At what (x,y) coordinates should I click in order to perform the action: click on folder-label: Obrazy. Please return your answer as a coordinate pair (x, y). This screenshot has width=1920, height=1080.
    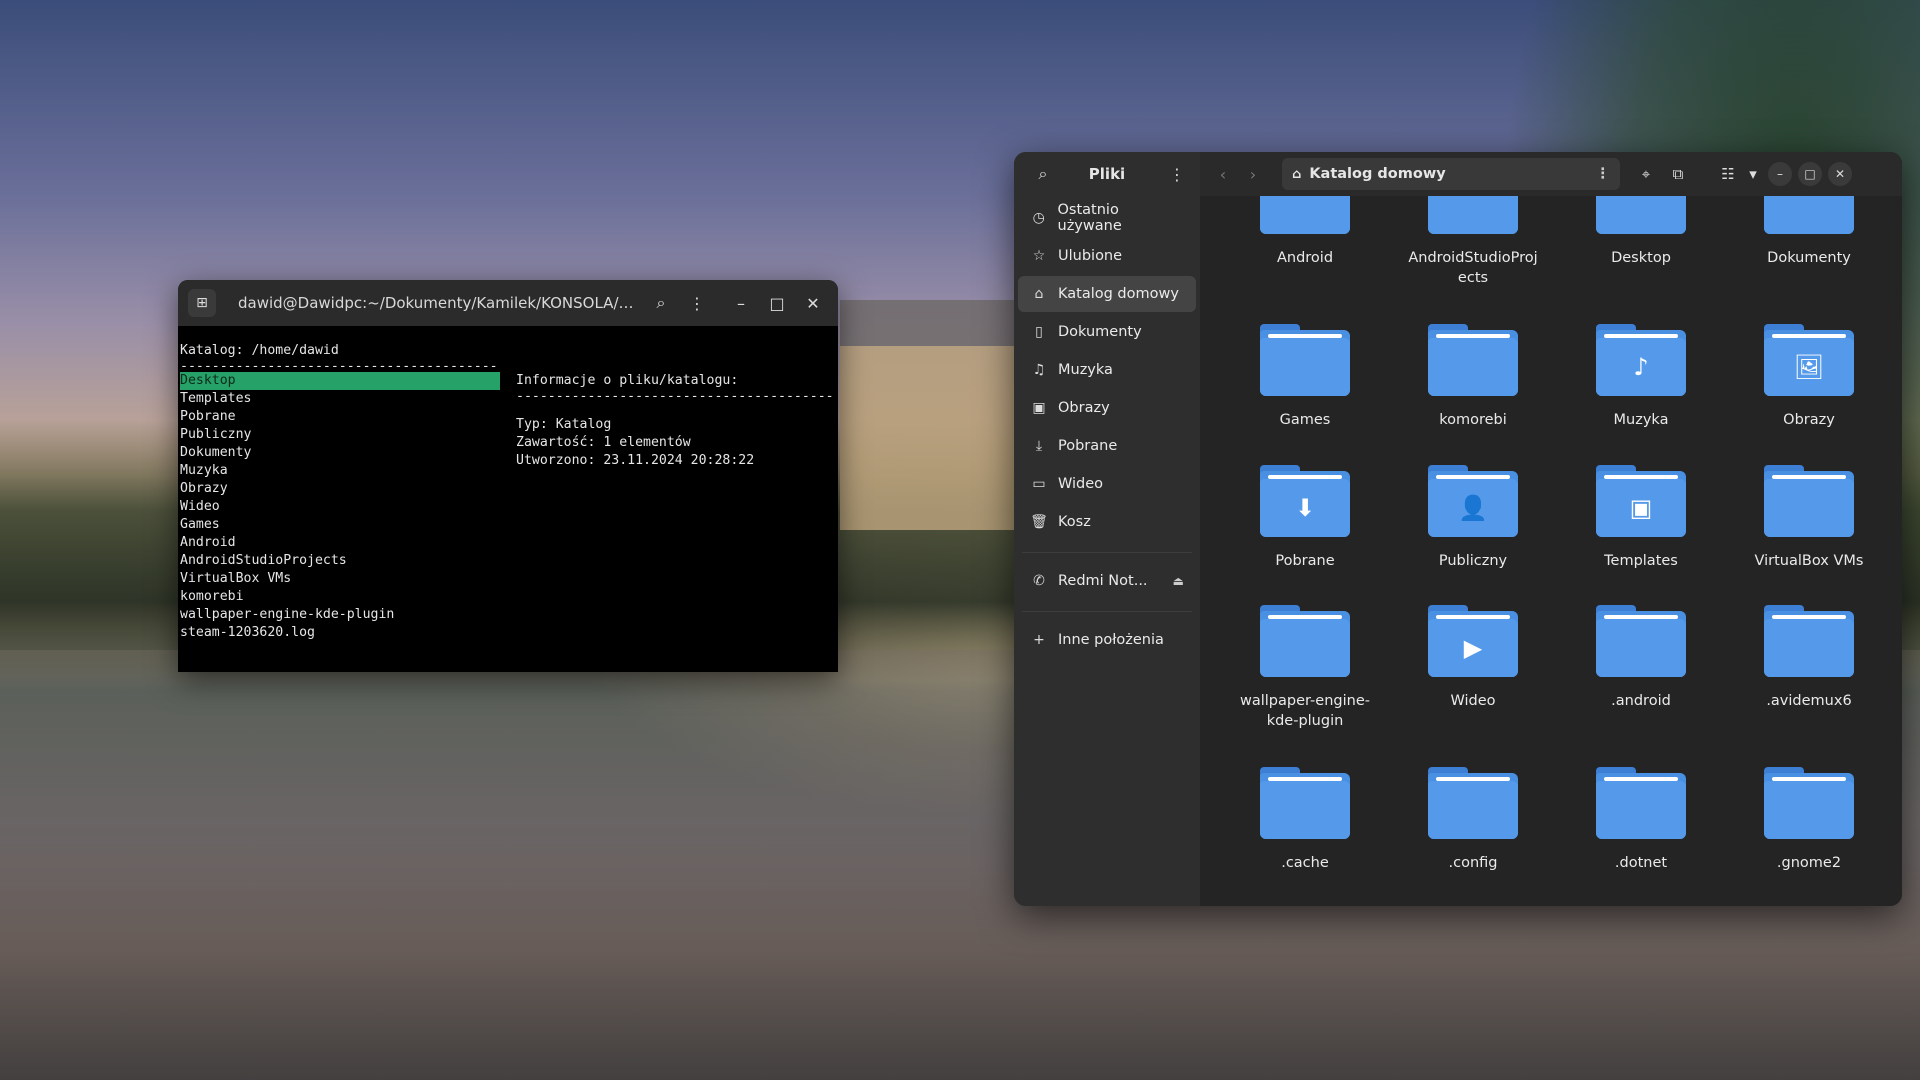
    Looking at the image, I should click on (1809, 420).